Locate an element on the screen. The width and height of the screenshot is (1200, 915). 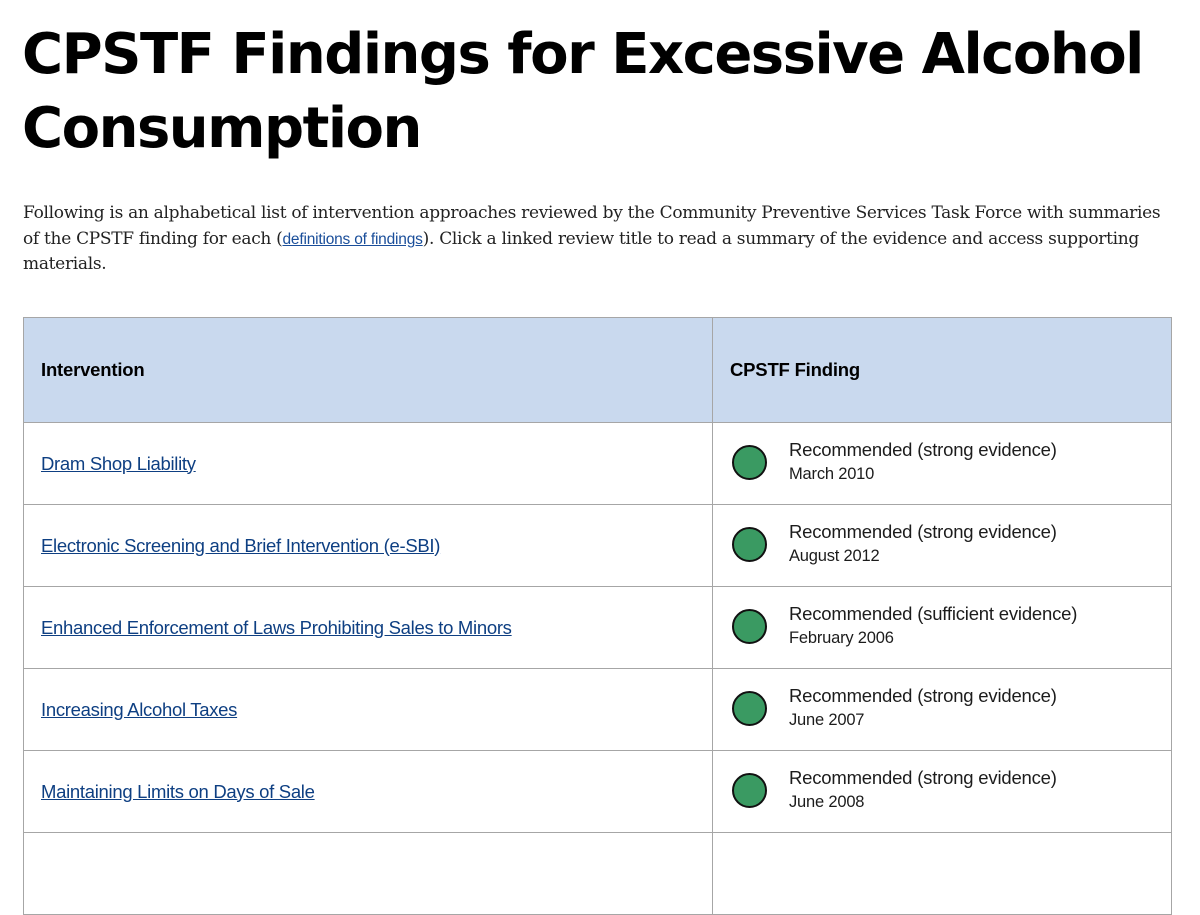
table-row-partial is located at coordinates (597, 873).